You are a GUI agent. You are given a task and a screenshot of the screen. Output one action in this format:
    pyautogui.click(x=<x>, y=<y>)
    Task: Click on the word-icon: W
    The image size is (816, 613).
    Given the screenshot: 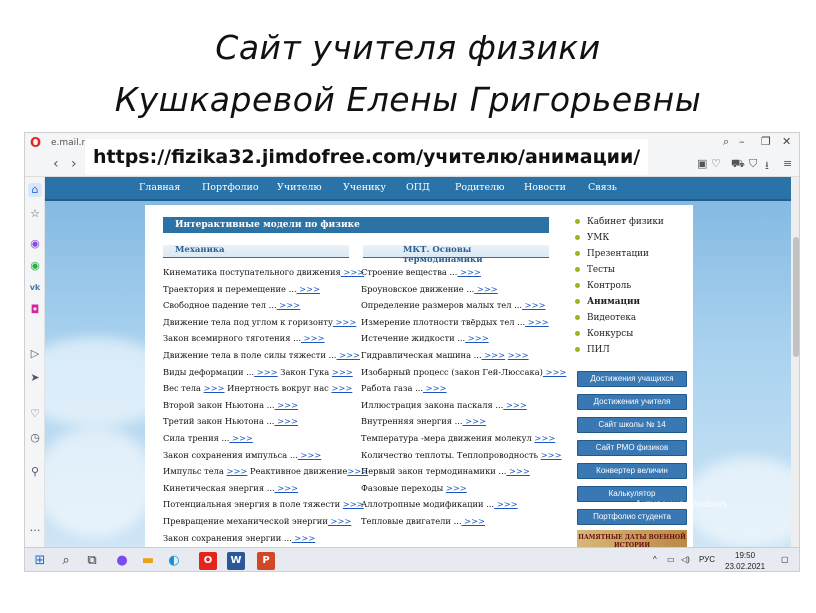 What is the action you would take?
    pyautogui.click(x=236, y=561)
    